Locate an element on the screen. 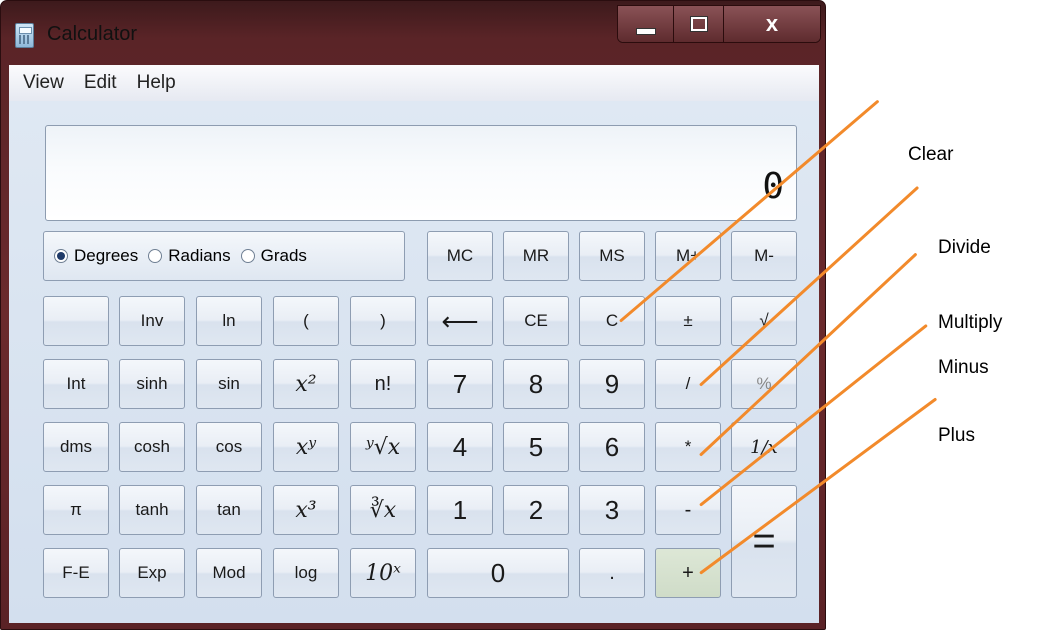 Image resolution: width=1038 pixels, height=632 pixels. three-button: 3 is located at coordinates (612, 510).